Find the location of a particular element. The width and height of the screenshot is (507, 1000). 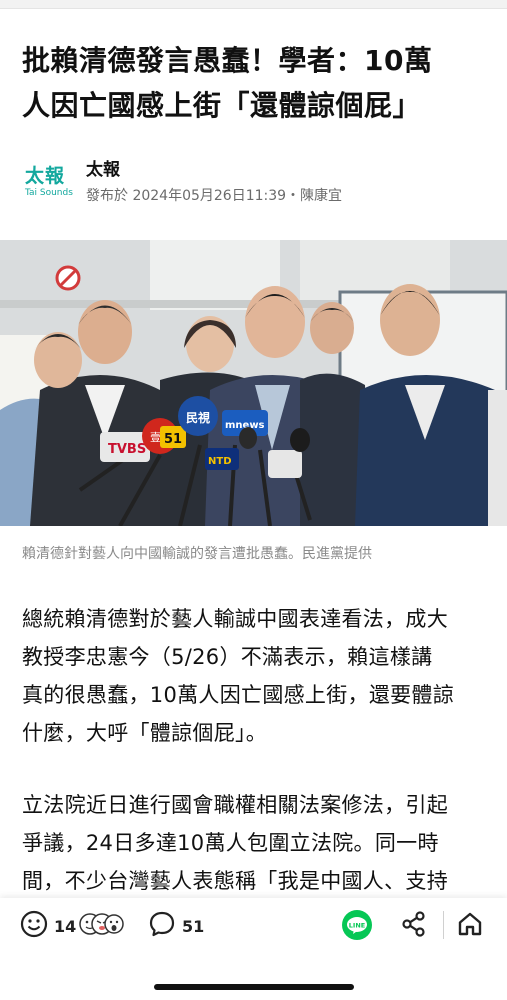

paragraph-2-line-2: 爭議，24日多達10萬人包圍立法院。同一時 is located at coordinates (230, 843).